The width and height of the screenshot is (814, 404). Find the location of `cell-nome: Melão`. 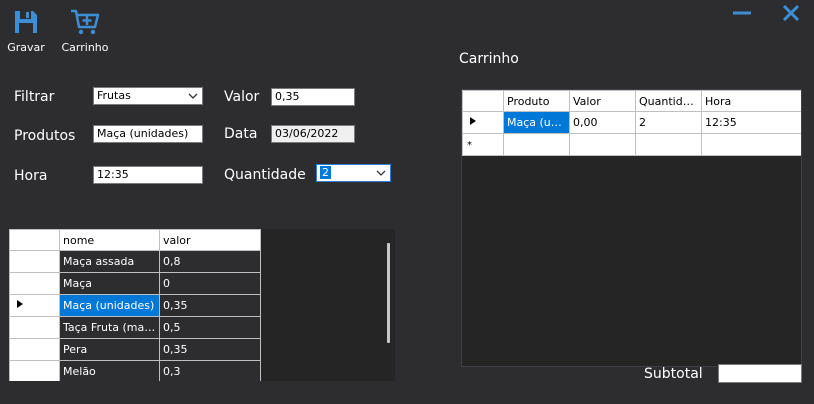

cell-nome: Melão is located at coordinates (109, 370).